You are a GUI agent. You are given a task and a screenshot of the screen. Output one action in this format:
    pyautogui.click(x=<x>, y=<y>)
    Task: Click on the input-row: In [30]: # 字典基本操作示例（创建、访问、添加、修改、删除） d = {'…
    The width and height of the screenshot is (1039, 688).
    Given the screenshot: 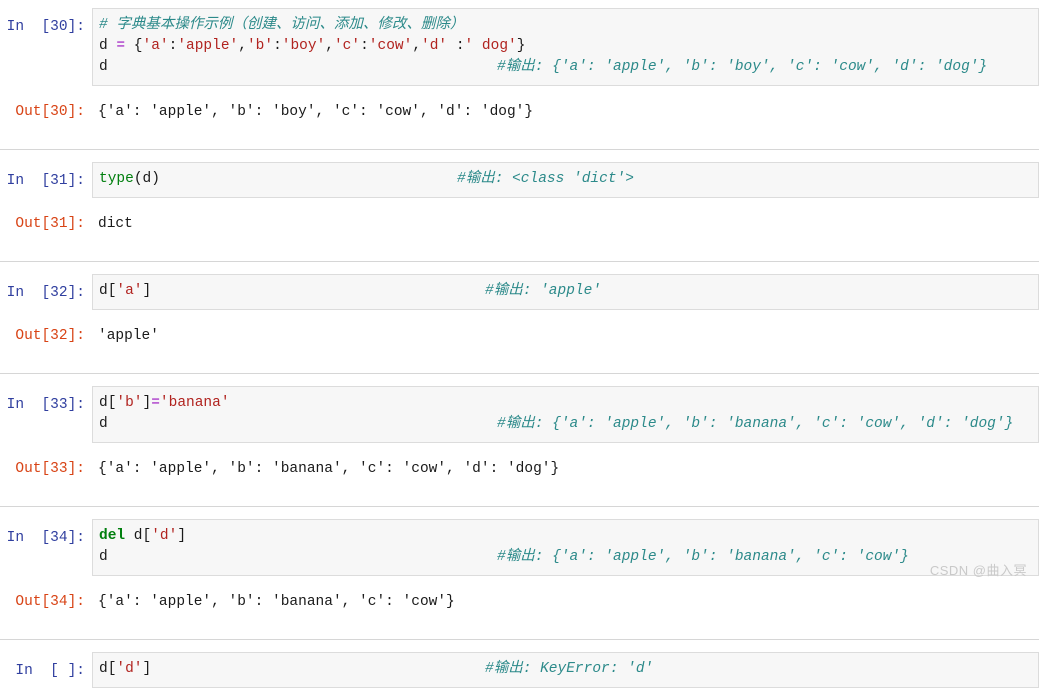 What is the action you would take?
    pyautogui.click(x=519, y=47)
    